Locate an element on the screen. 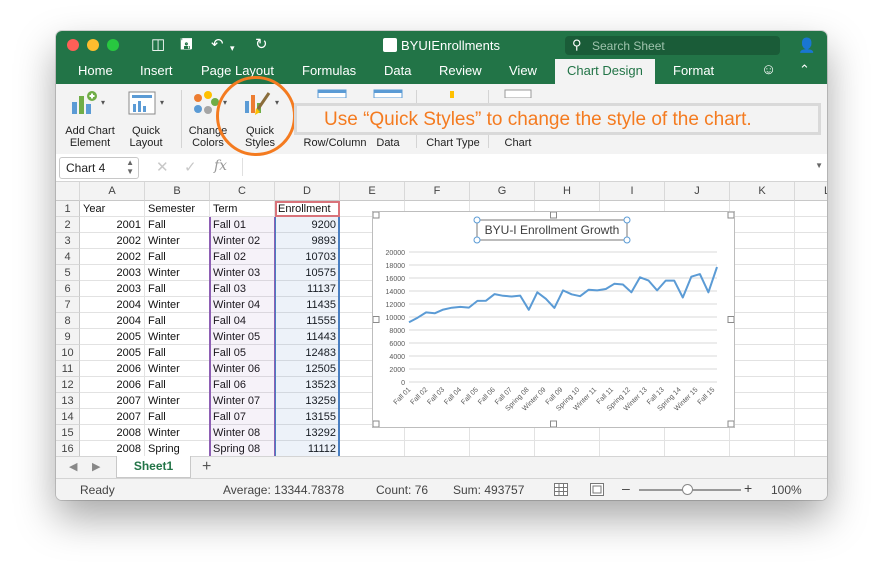 The width and height of the screenshot is (883, 580). undo-icon: ↶ is located at coordinates (217, 45).